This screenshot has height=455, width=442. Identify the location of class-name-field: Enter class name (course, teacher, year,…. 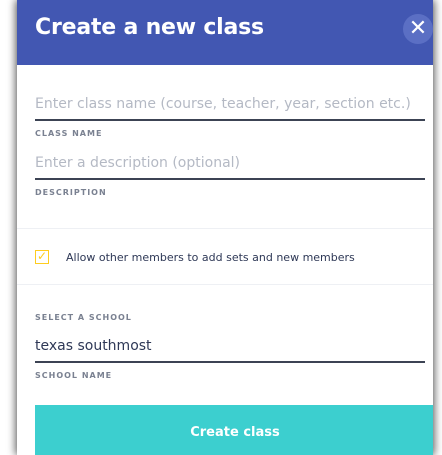
(230, 117).